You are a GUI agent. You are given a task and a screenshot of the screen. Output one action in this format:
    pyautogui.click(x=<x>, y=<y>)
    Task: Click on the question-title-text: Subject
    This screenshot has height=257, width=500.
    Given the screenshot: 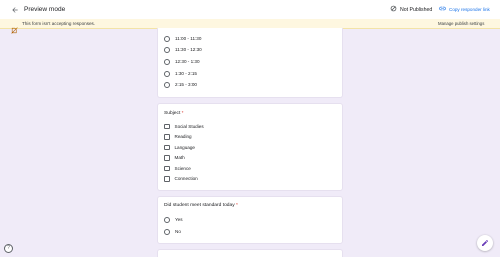 What is the action you would take?
    pyautogui.click(x=172, y=113)
    